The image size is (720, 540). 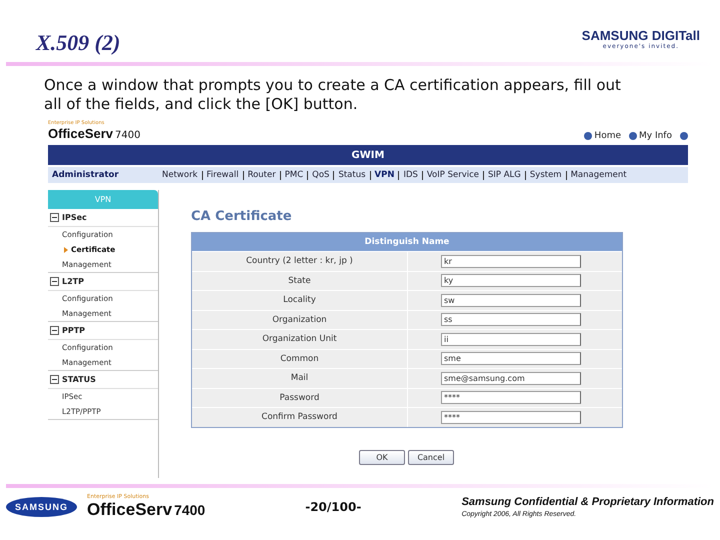 What do you see at coordinates (294, 175) in the screenshot?
I see `menu-item: PMC` at bounding box center [294, 175].